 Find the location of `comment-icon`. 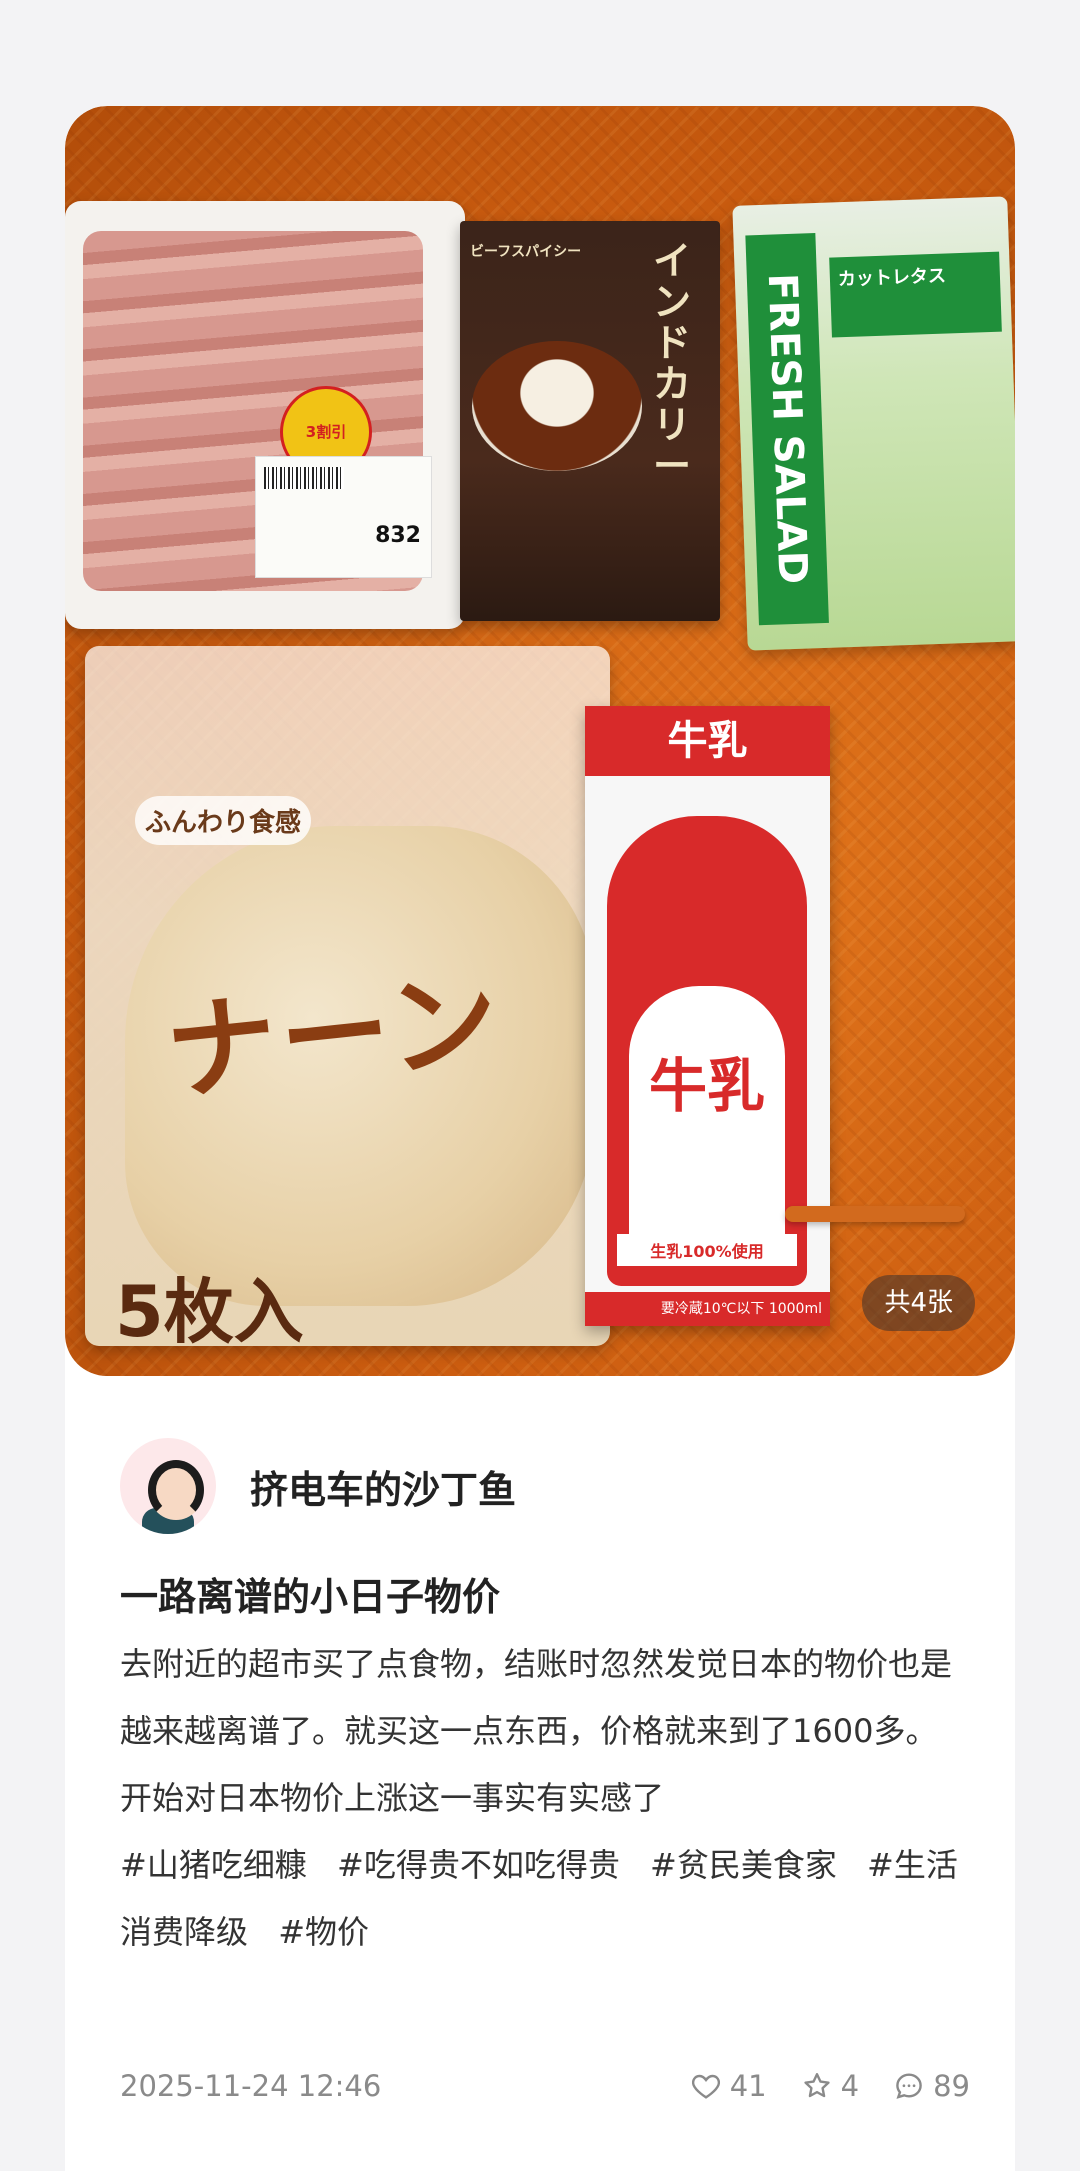

comment-icon is located at coordinates (909, 2086).